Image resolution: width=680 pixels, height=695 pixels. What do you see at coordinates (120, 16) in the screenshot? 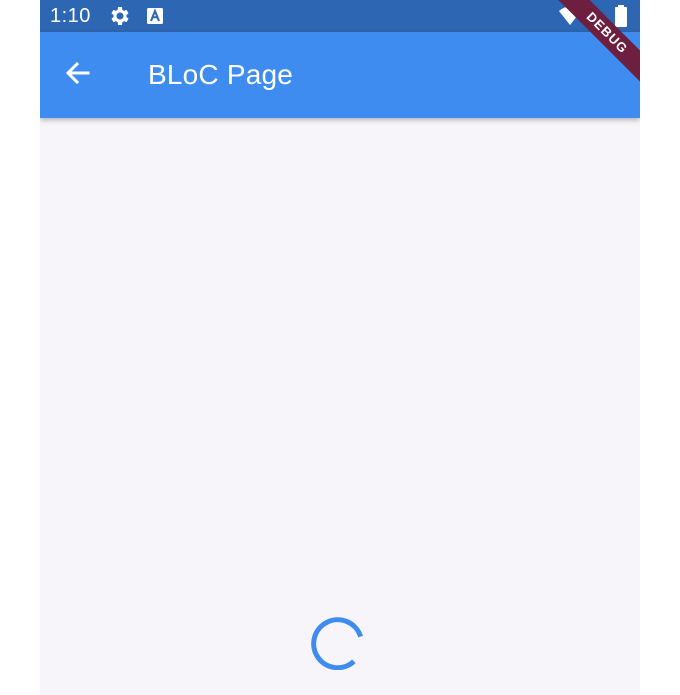
I see `gear-icon` at bounding box center [120, 16].